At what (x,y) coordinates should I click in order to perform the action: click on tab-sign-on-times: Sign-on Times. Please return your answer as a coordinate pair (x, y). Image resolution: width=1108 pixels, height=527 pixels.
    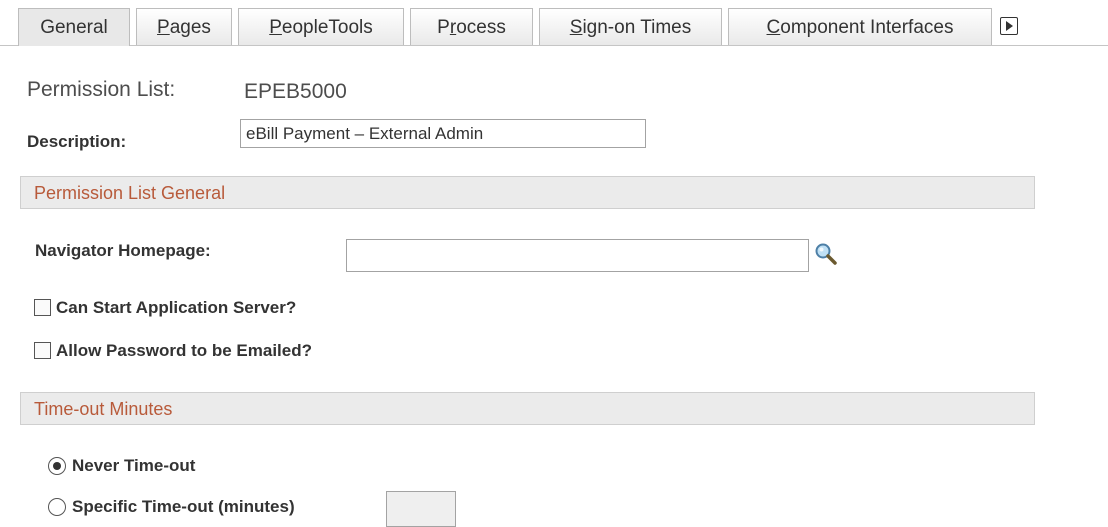
    Looking at the image, I should click on (630, 26).